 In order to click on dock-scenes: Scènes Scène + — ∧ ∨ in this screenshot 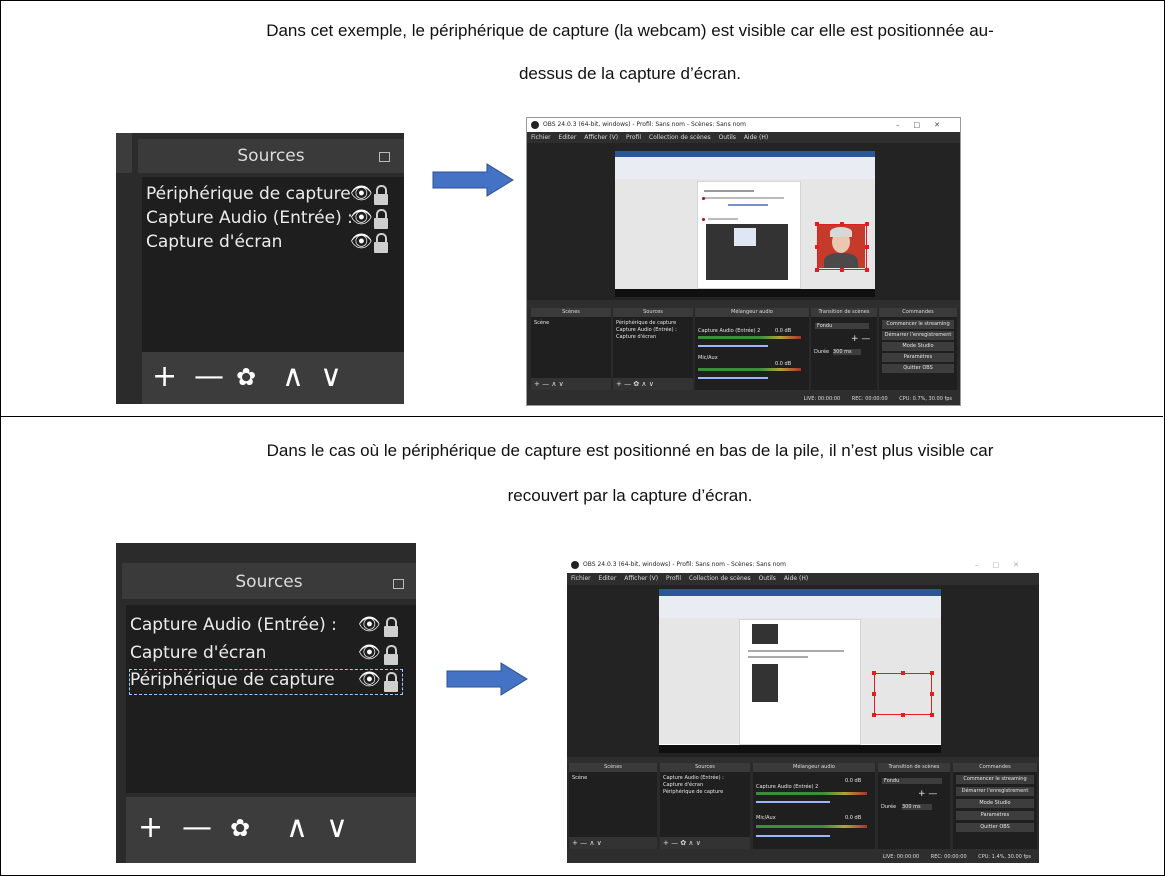, I will do `click(613, 806)`.